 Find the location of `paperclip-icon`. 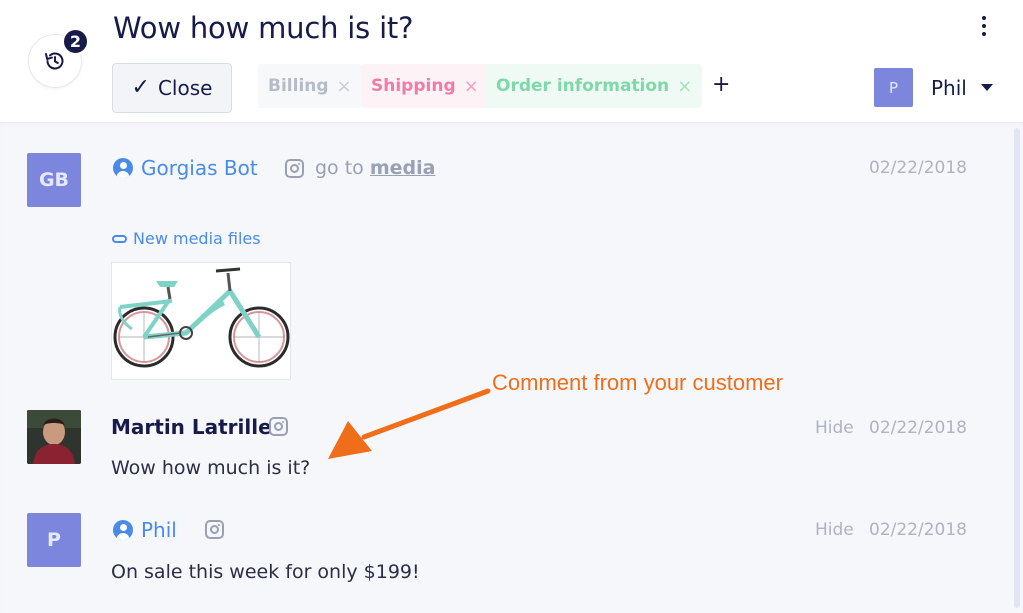

paperclip-icon is located at coordinates (119, 238).